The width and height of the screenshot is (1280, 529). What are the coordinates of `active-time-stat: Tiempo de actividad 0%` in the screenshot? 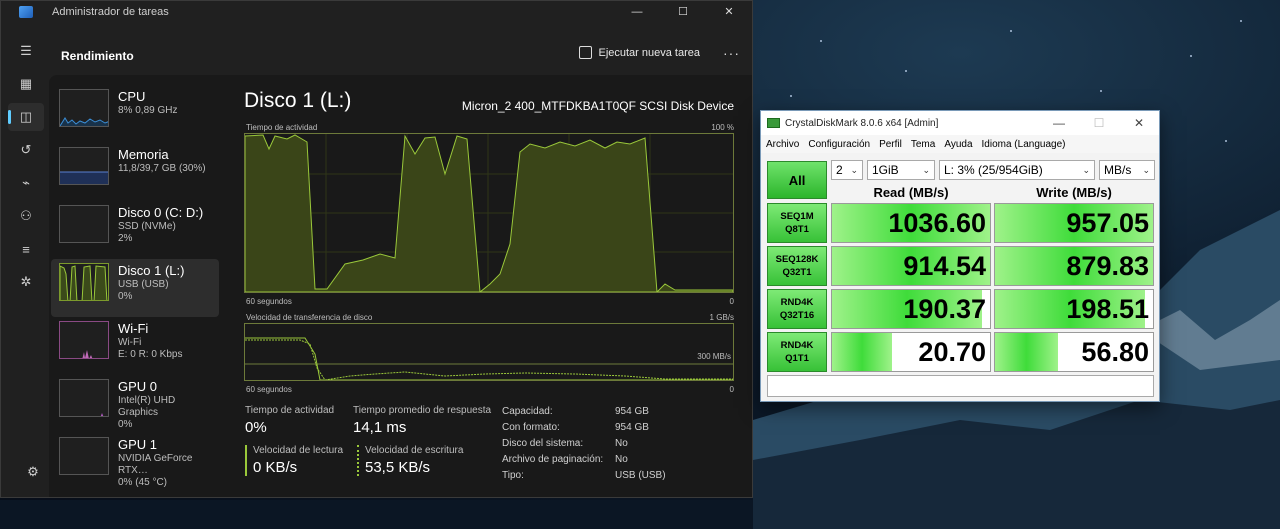 It's located at (289, 420).